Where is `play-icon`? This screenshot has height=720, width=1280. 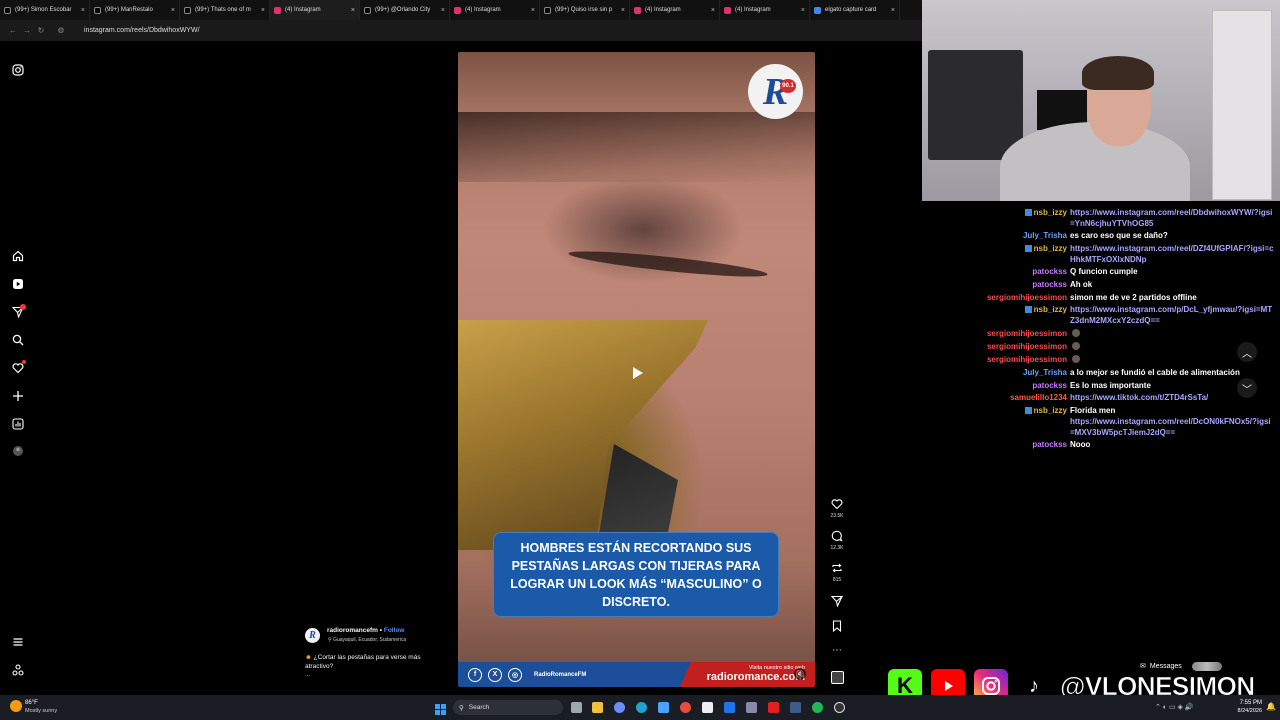 play-icon is located at coordinates (637, 373).